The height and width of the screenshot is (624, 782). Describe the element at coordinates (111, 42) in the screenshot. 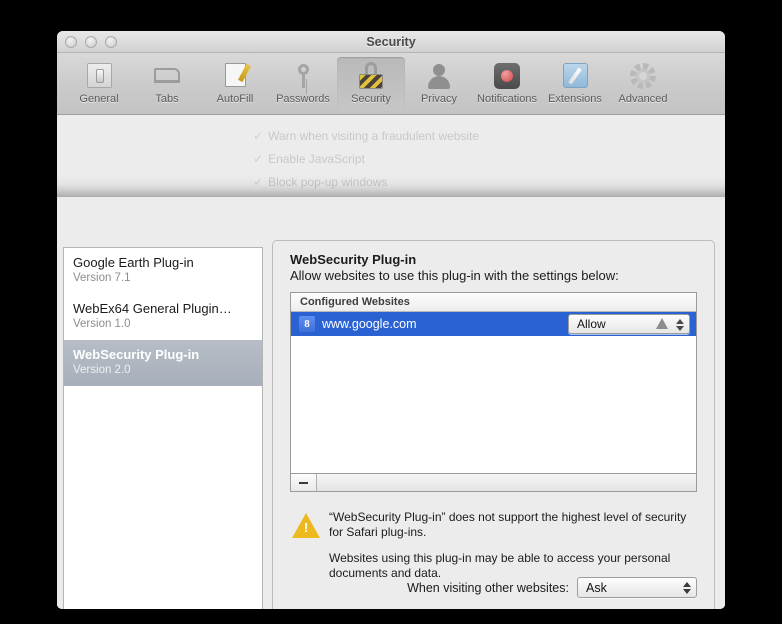

I see `zoom-button` at that location.